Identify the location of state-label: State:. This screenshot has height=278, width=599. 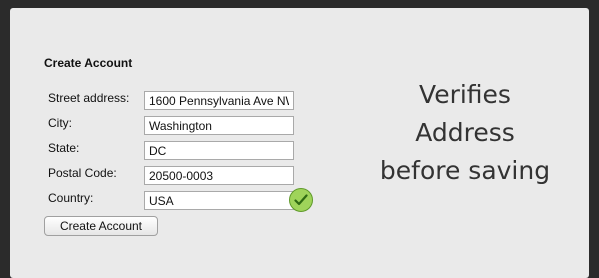
(64, 148).